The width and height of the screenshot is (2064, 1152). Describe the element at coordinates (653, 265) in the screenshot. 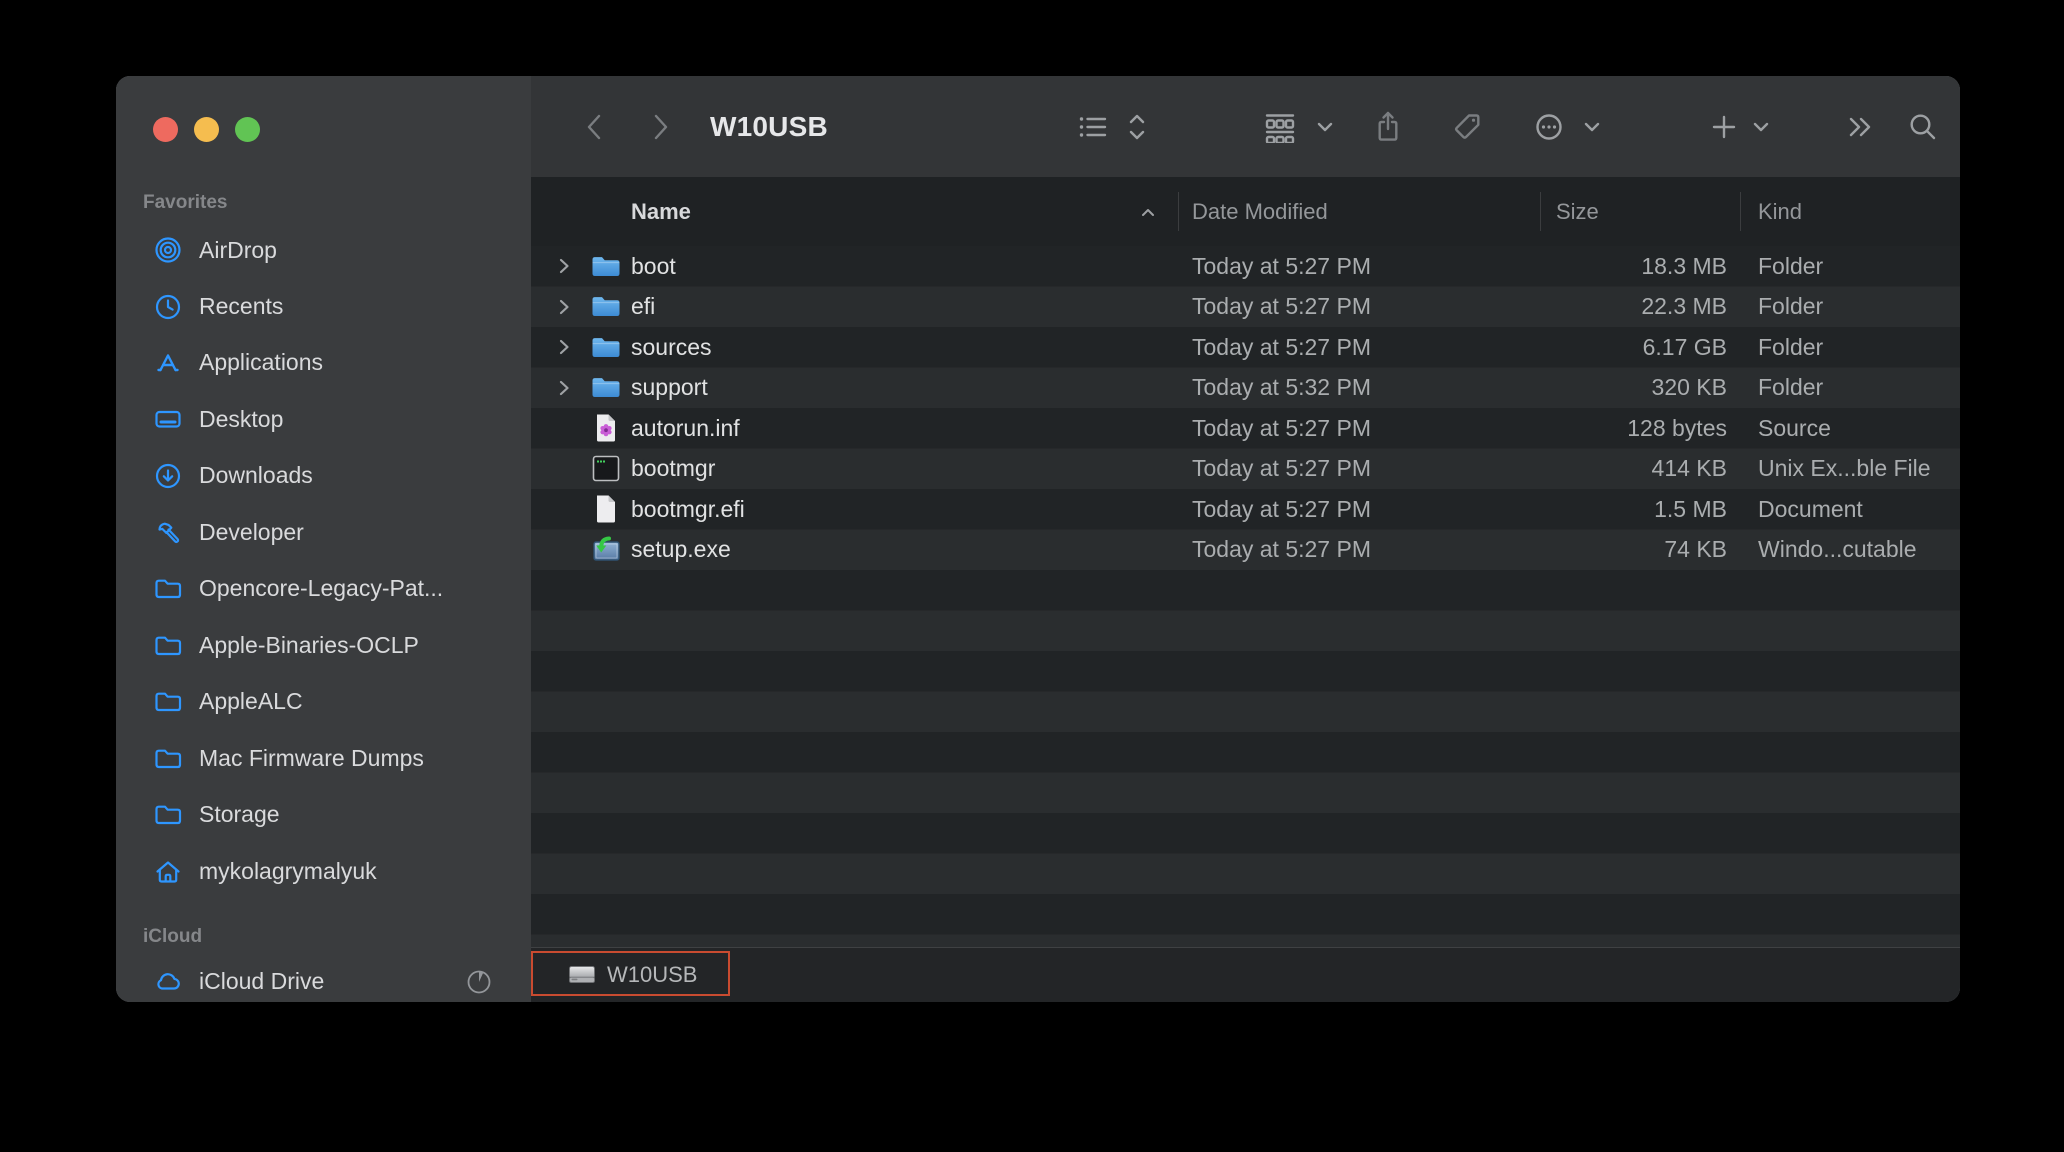

I see `file-name: boot` at that location.